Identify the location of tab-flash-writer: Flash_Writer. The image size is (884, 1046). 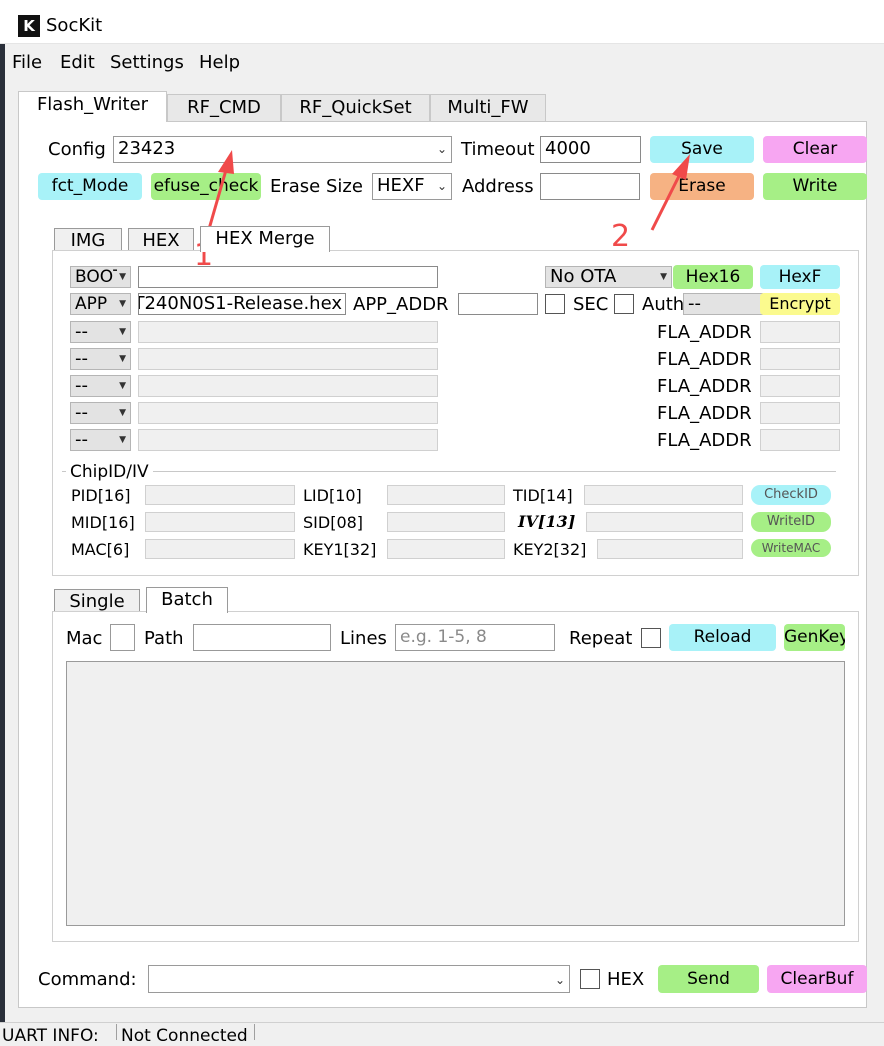
(92, 106).